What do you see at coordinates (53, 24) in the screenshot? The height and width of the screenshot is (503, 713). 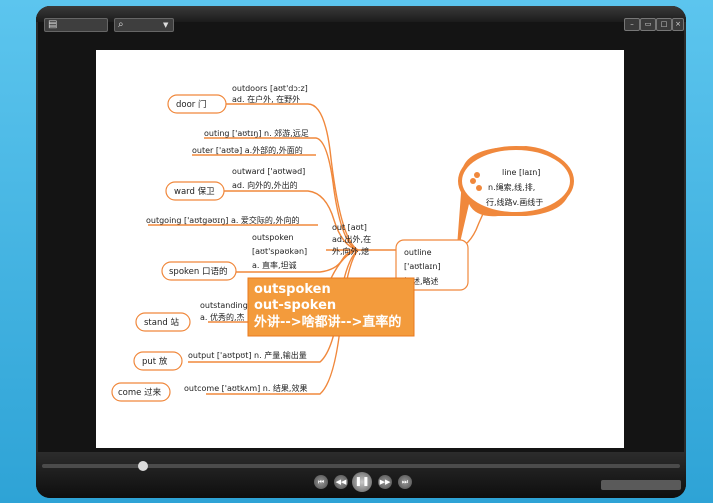 I see `file-icon: ▤` at bounding box center [53, 24].